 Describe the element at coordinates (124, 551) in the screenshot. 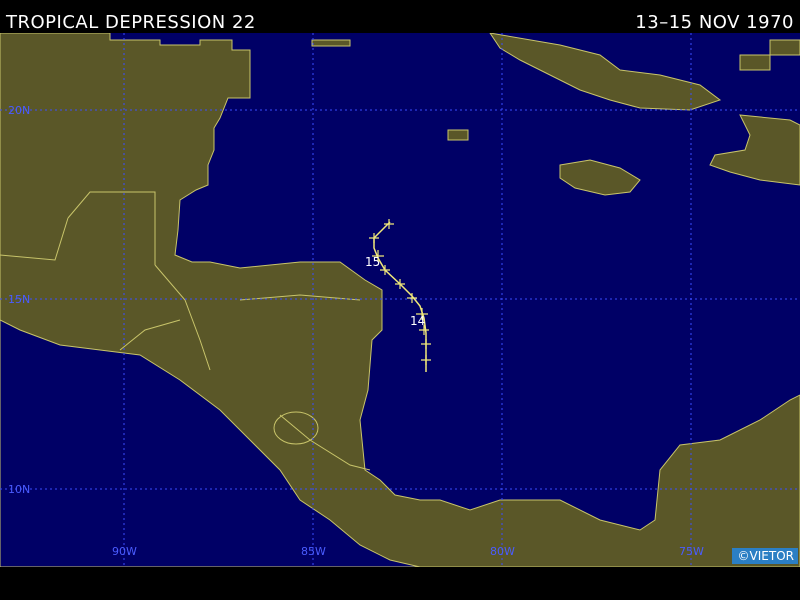

I see `lon-label-90w: 90W` at that location.